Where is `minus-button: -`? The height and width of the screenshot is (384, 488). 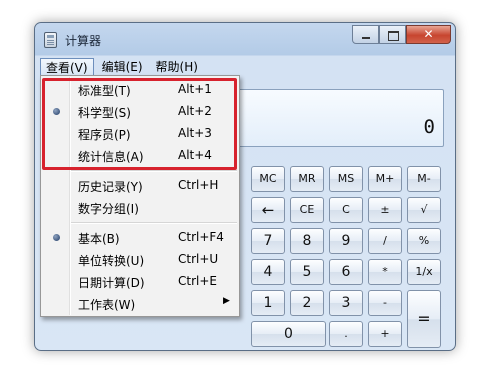 minus-button: - is located at coordinates (385, 303).